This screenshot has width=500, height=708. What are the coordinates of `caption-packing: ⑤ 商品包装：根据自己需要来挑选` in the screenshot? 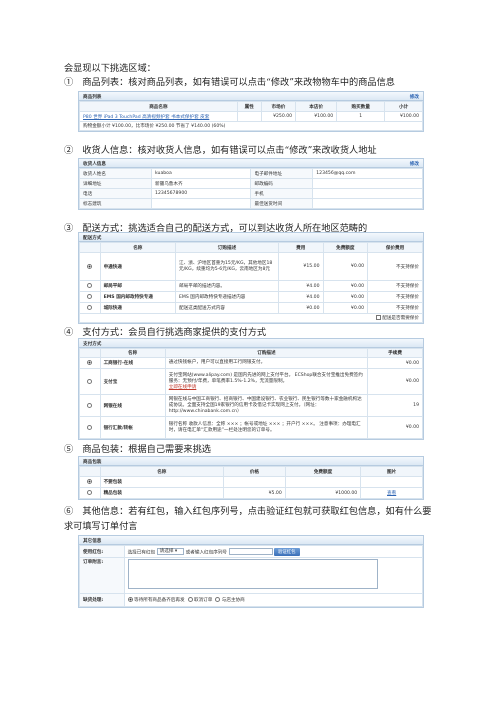 It's located at (137, 449).